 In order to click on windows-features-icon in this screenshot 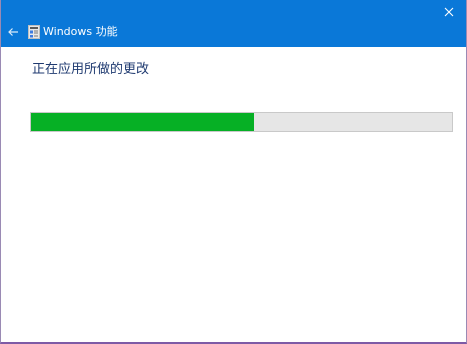, I will do `click(34, 32)`.